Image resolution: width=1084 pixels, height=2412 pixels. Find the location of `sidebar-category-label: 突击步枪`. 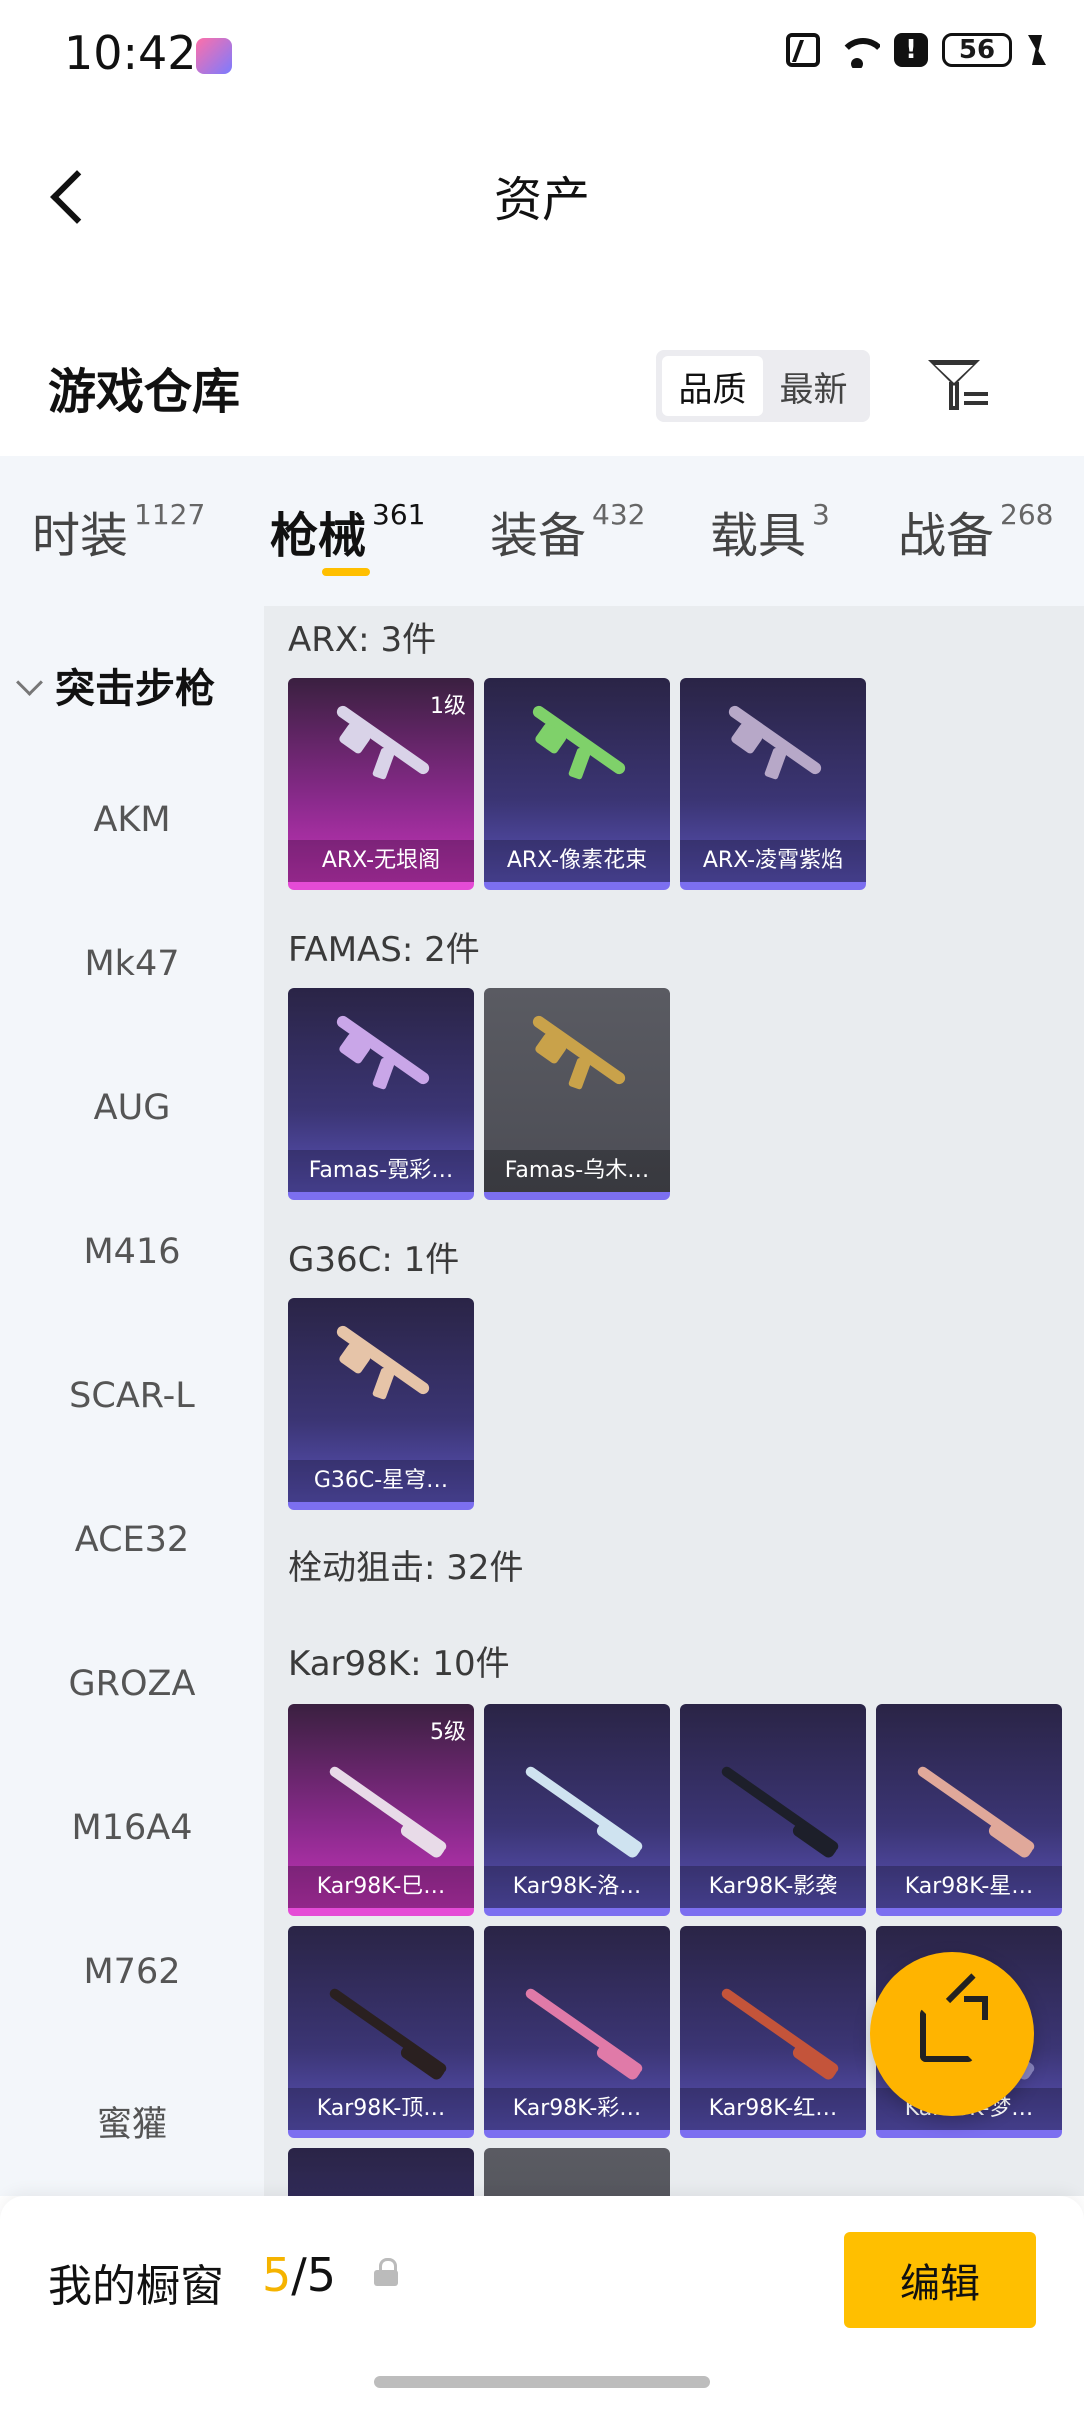

sidebar-category-label: 突击步枪 is located at coordinates (135, 689).